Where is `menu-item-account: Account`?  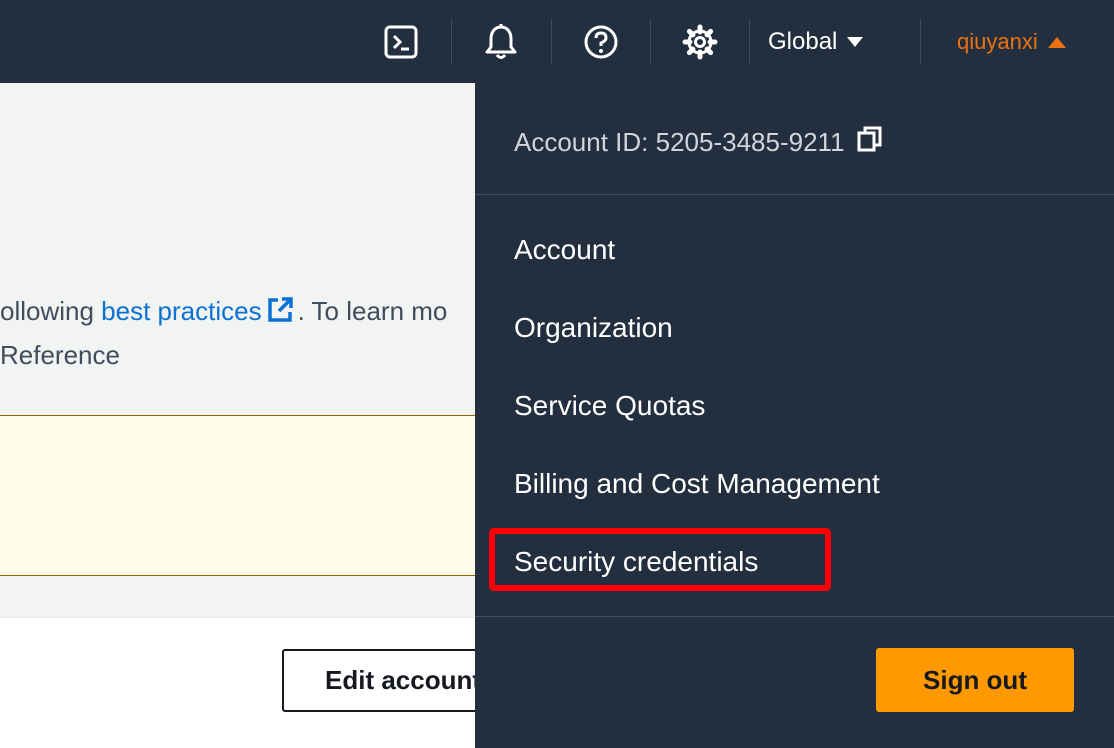 menu-item-account: Account is located at coordinates (564, 250).